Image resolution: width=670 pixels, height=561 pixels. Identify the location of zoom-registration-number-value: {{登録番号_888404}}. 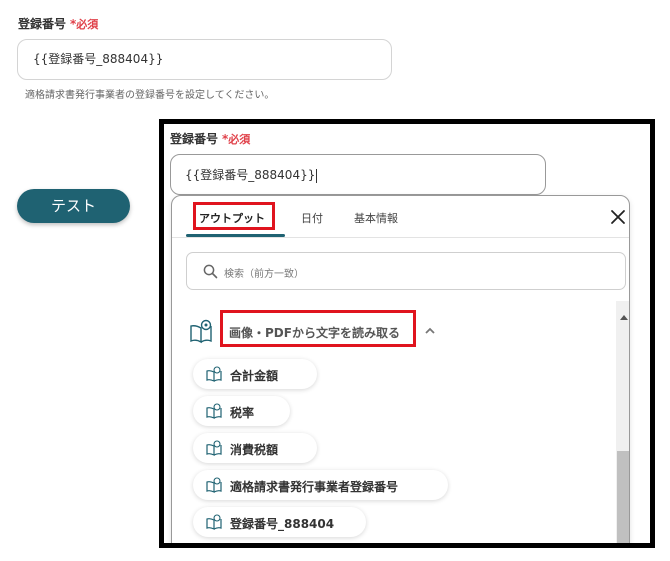
(250, 175).